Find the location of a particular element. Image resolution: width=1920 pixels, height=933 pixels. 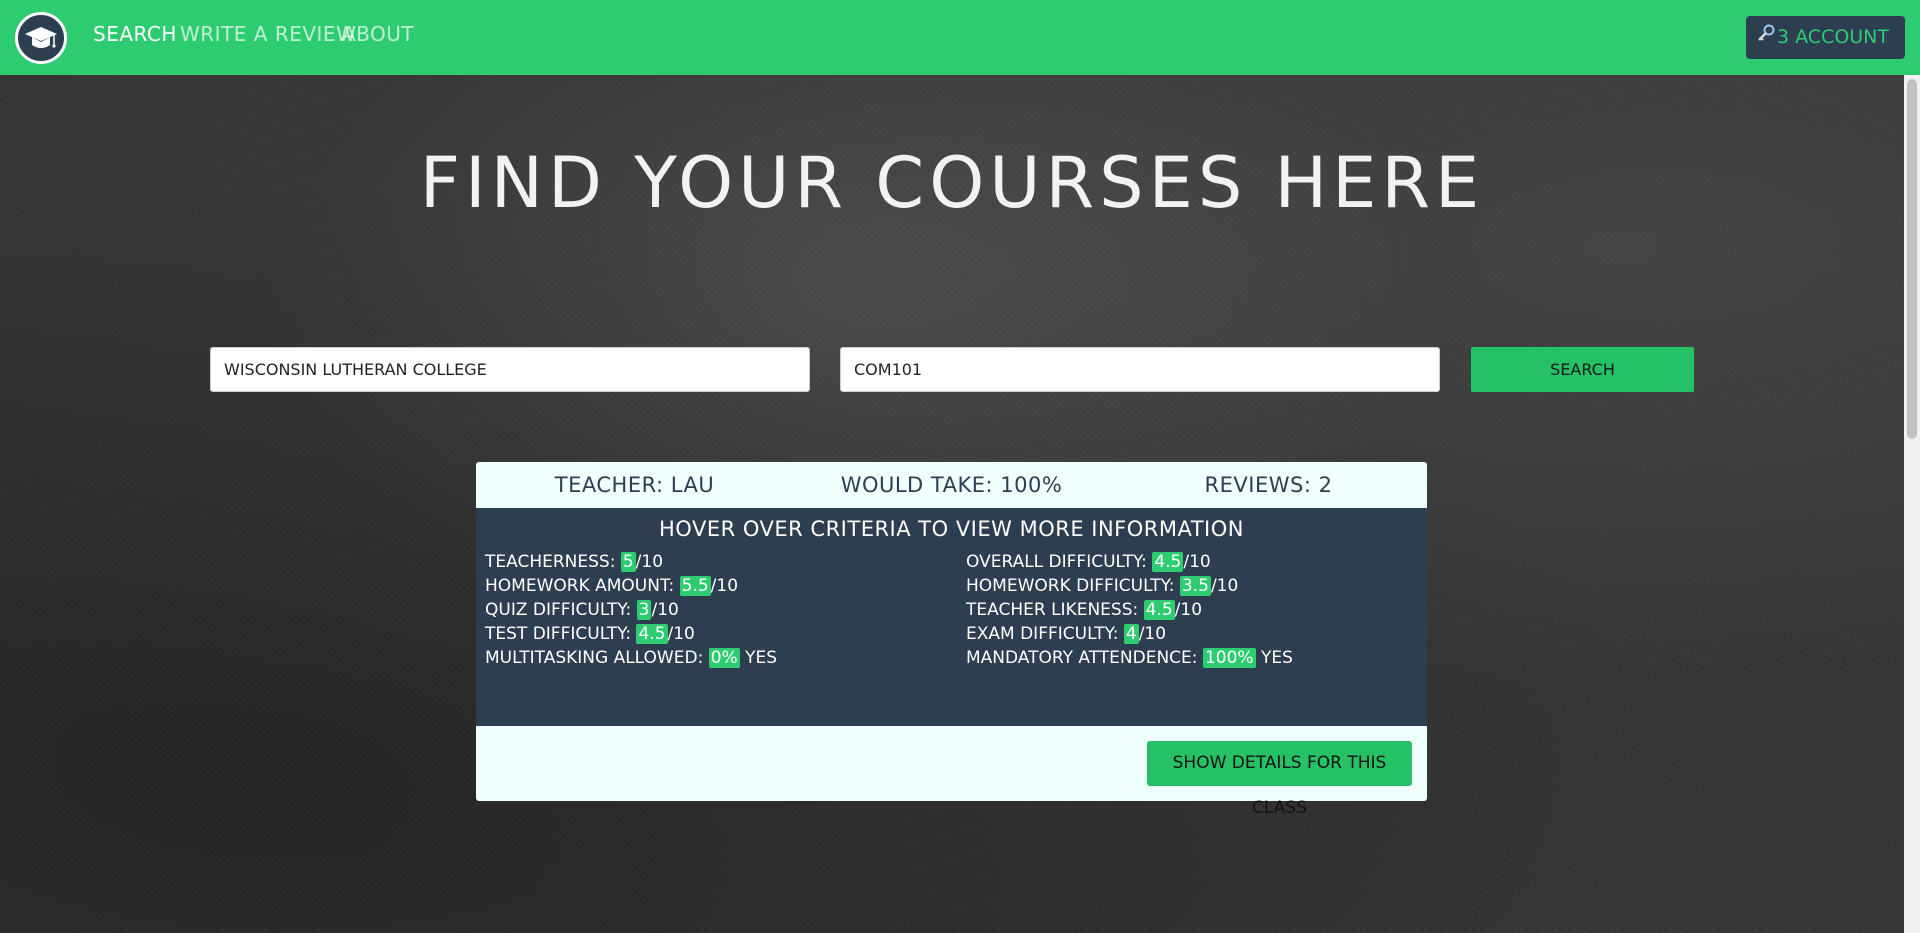

reviews-count-label: REVIEWS: 2 is located at coordinates (1268, 485).